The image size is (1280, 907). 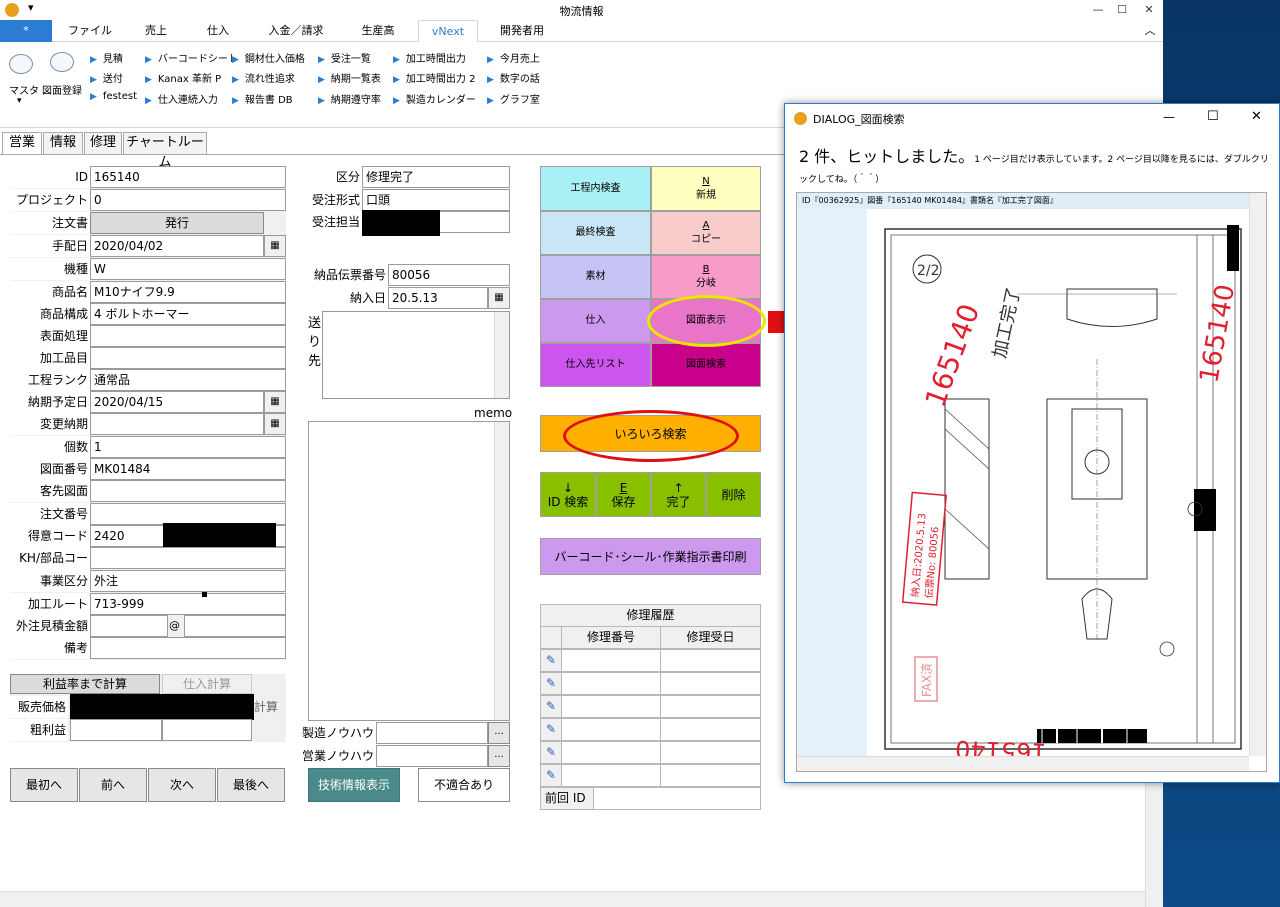 What do you see at coordinates (434, 98) in the screenshot?
I see `ribbon-link-calendar: ▶ 製造カレンダー` at bounding box center [434, 98].